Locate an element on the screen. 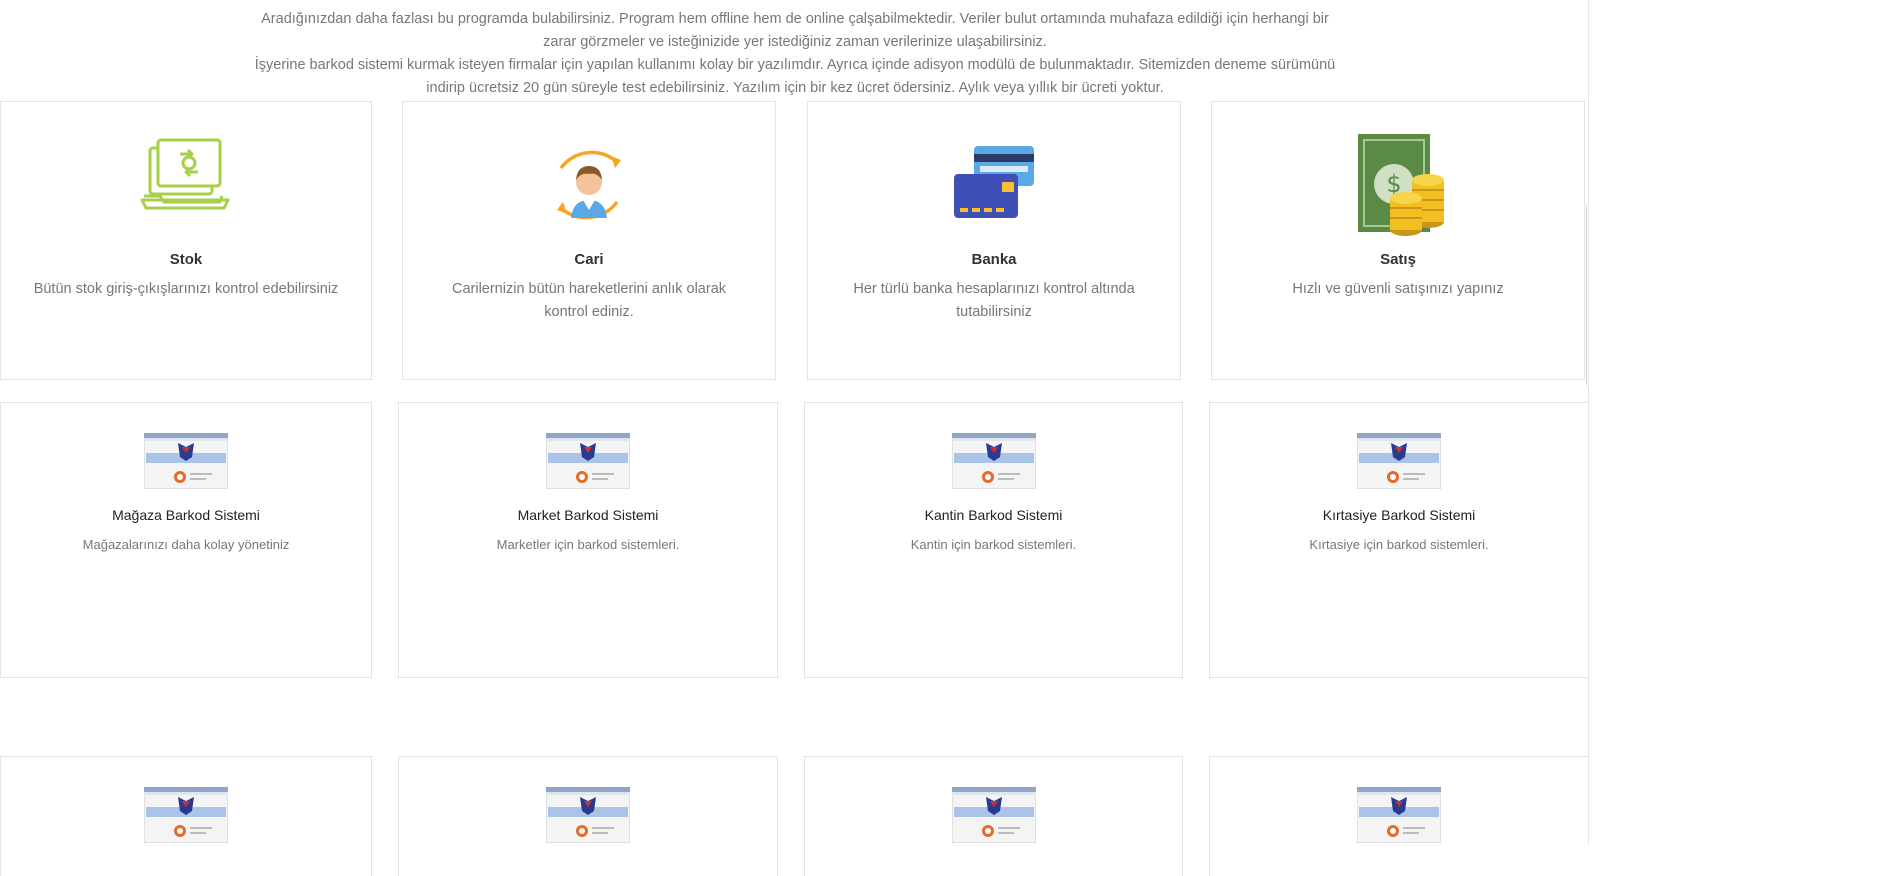 This screenshot has width=1896, height=876. feature-title: Satış is located at coordinates (1398, 259).